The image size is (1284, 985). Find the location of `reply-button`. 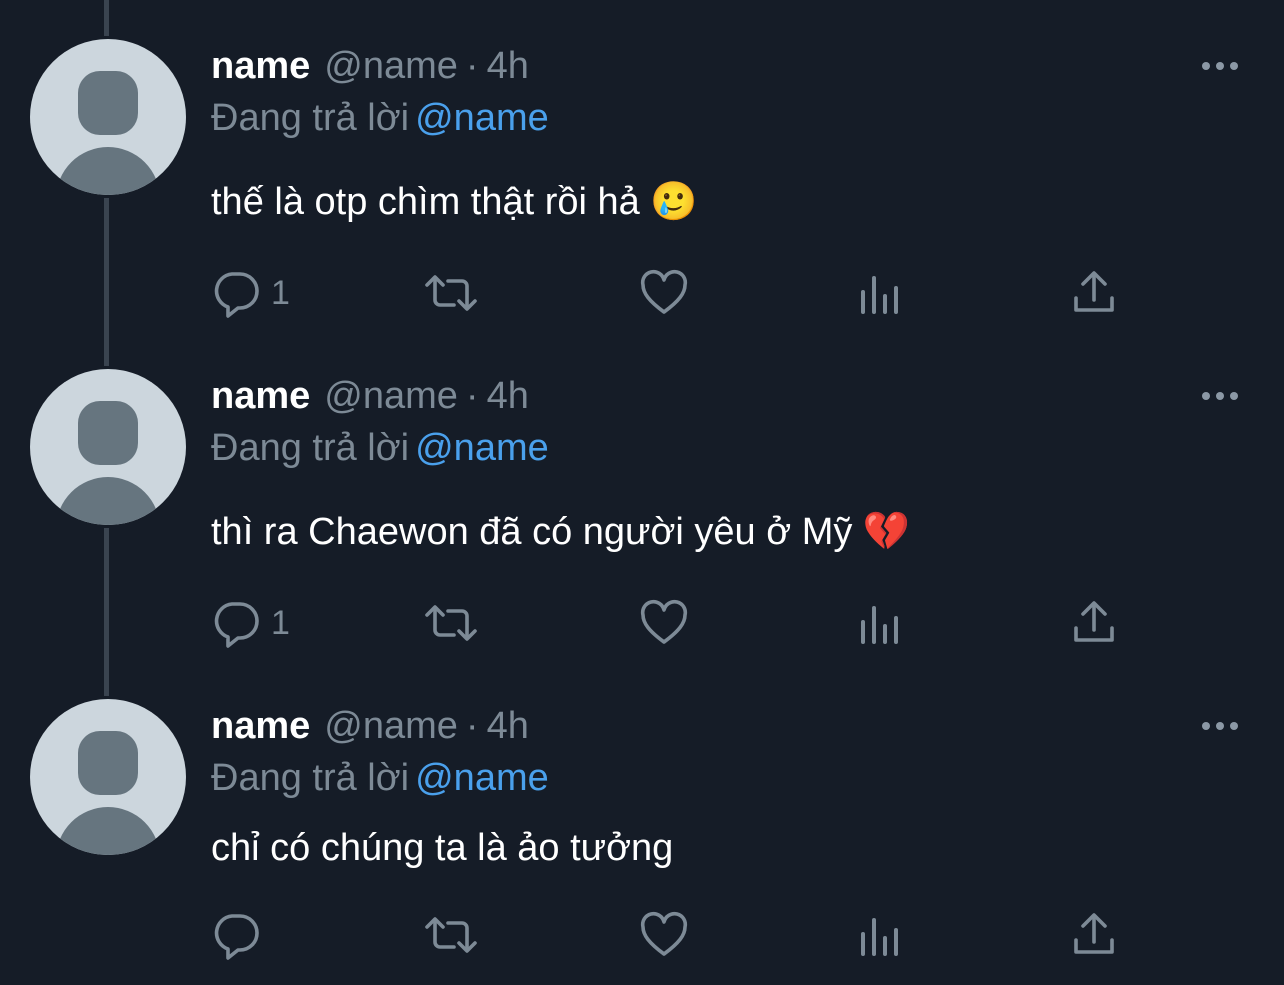

reply-button is located at coordinates (241, 935).